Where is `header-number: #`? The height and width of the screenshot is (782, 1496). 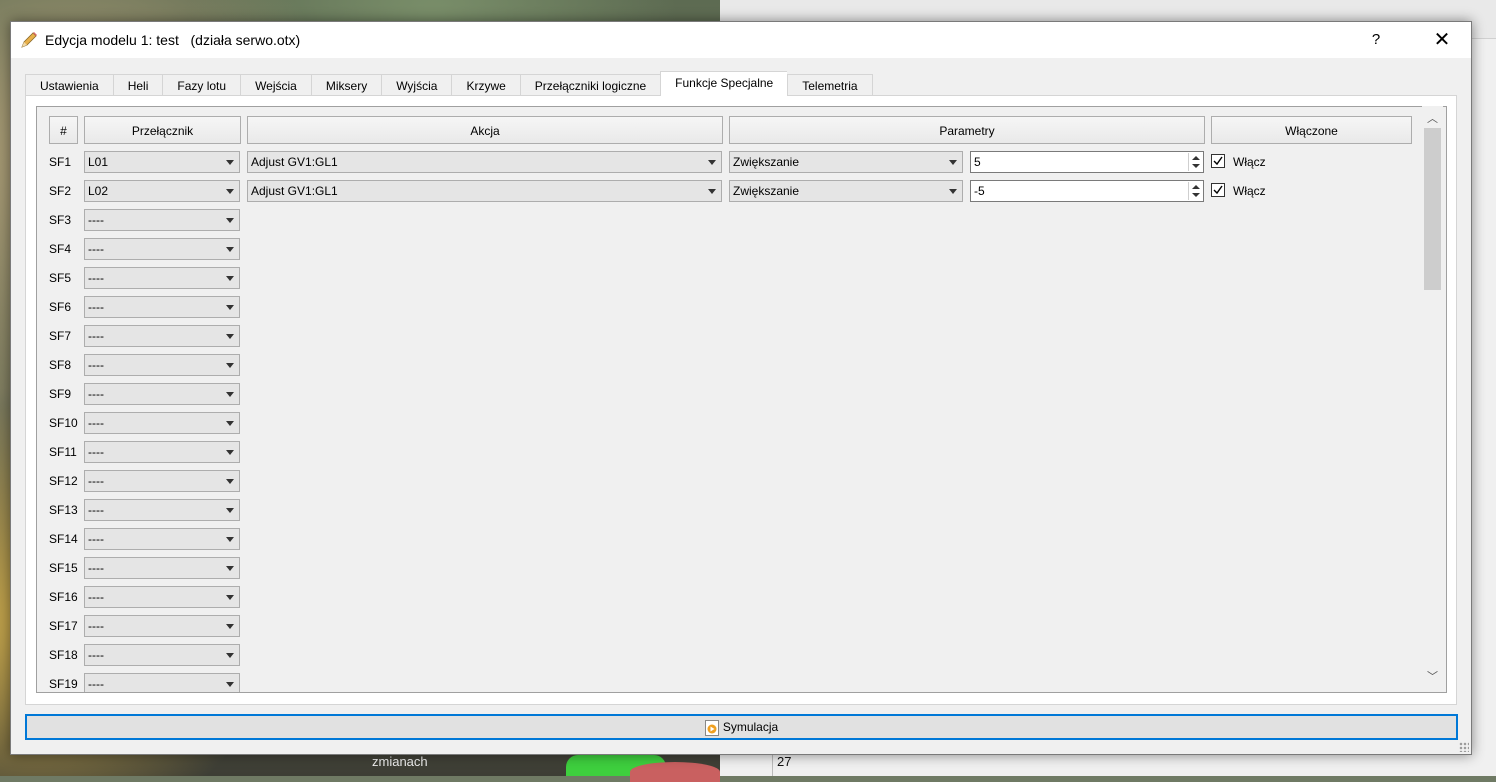 header-number: # is located at coordinates (63, 130).